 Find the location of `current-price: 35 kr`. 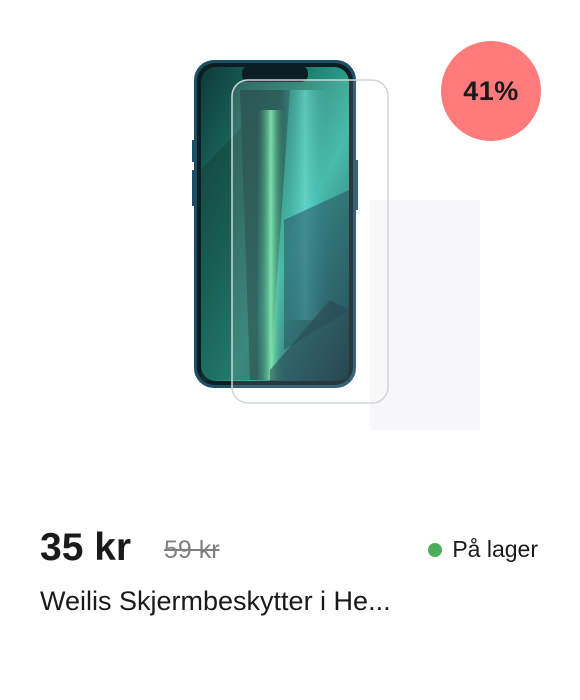

current-price: 35 kr is located at coordinates (86, 547).